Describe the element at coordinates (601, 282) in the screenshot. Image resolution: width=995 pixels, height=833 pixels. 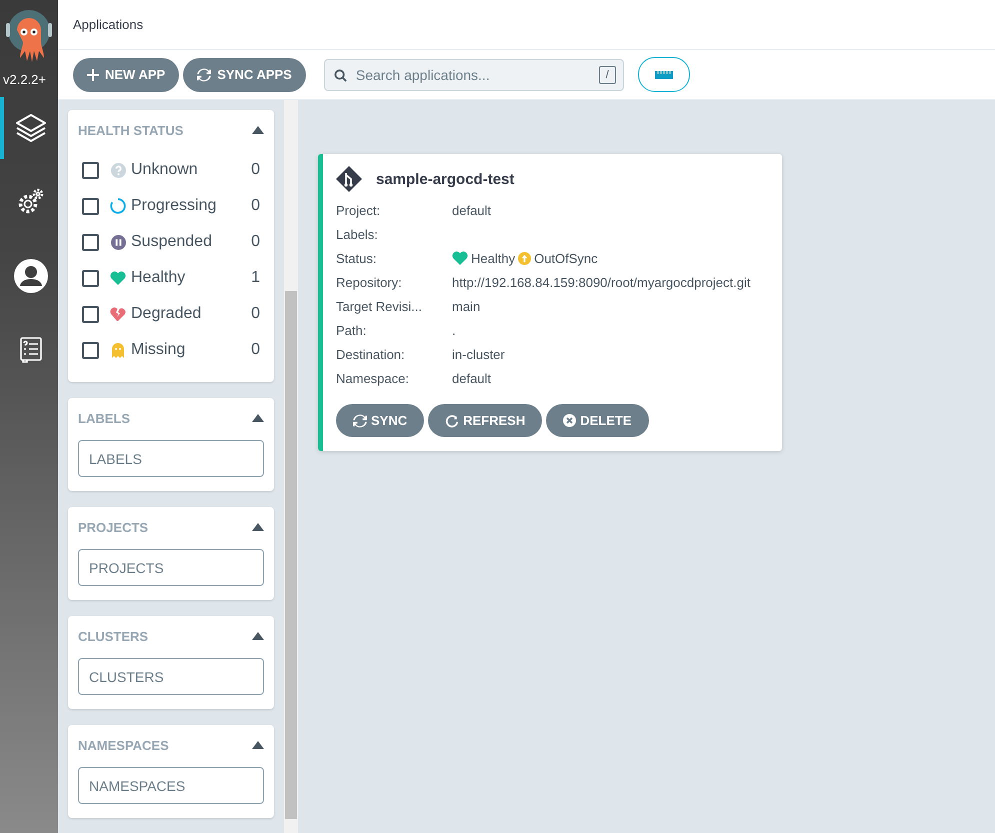
I see `field-value: http://192.168.84.159:8090/root/myargocdproject.git` at that location.